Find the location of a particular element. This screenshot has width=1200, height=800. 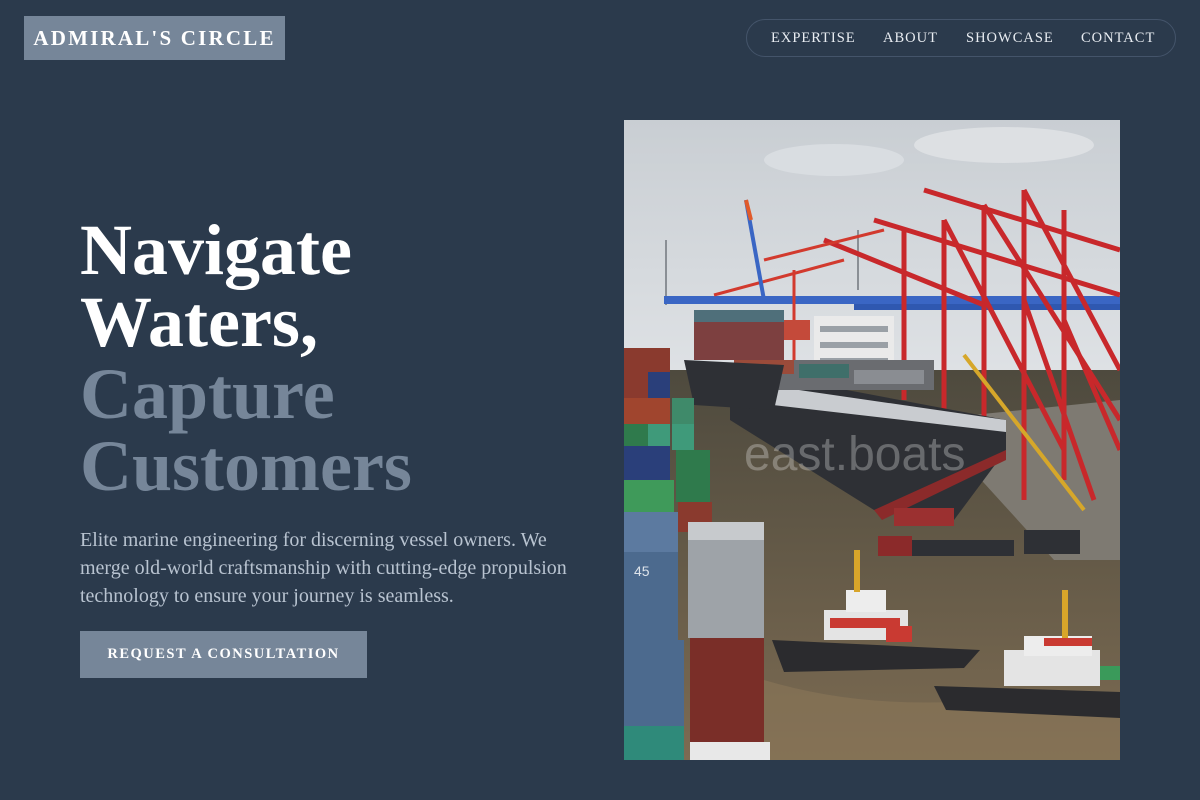

container-number: 45 is located at coordinates (642, 571).